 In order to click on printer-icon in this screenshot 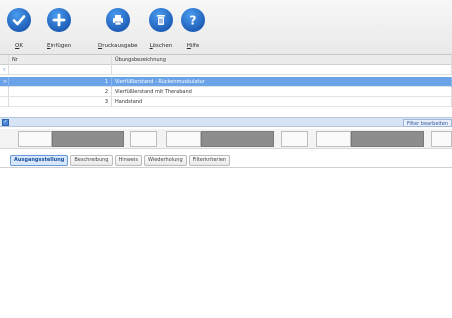, I will do `click(117, 20)`.